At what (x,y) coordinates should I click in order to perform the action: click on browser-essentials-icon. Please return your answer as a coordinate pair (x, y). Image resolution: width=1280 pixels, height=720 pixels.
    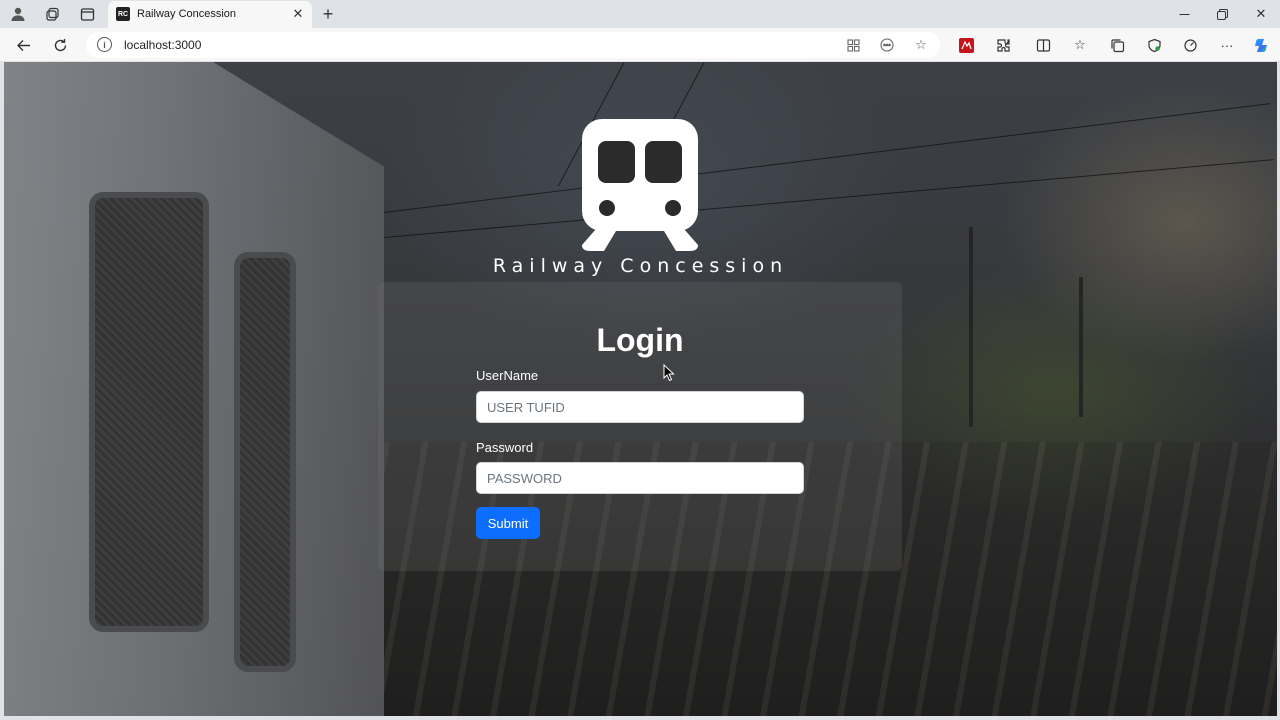
    Looking at the image, I should click on (1154, 45).